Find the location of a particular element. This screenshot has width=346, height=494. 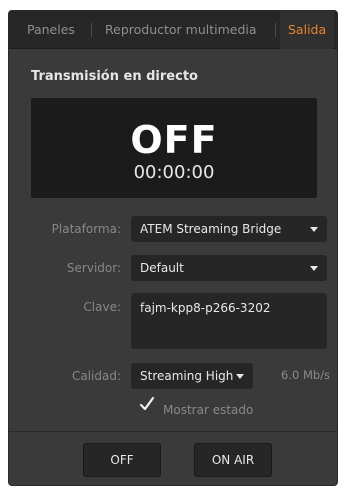

on-air-button: ON AIR is located at coordinates (233, 460).